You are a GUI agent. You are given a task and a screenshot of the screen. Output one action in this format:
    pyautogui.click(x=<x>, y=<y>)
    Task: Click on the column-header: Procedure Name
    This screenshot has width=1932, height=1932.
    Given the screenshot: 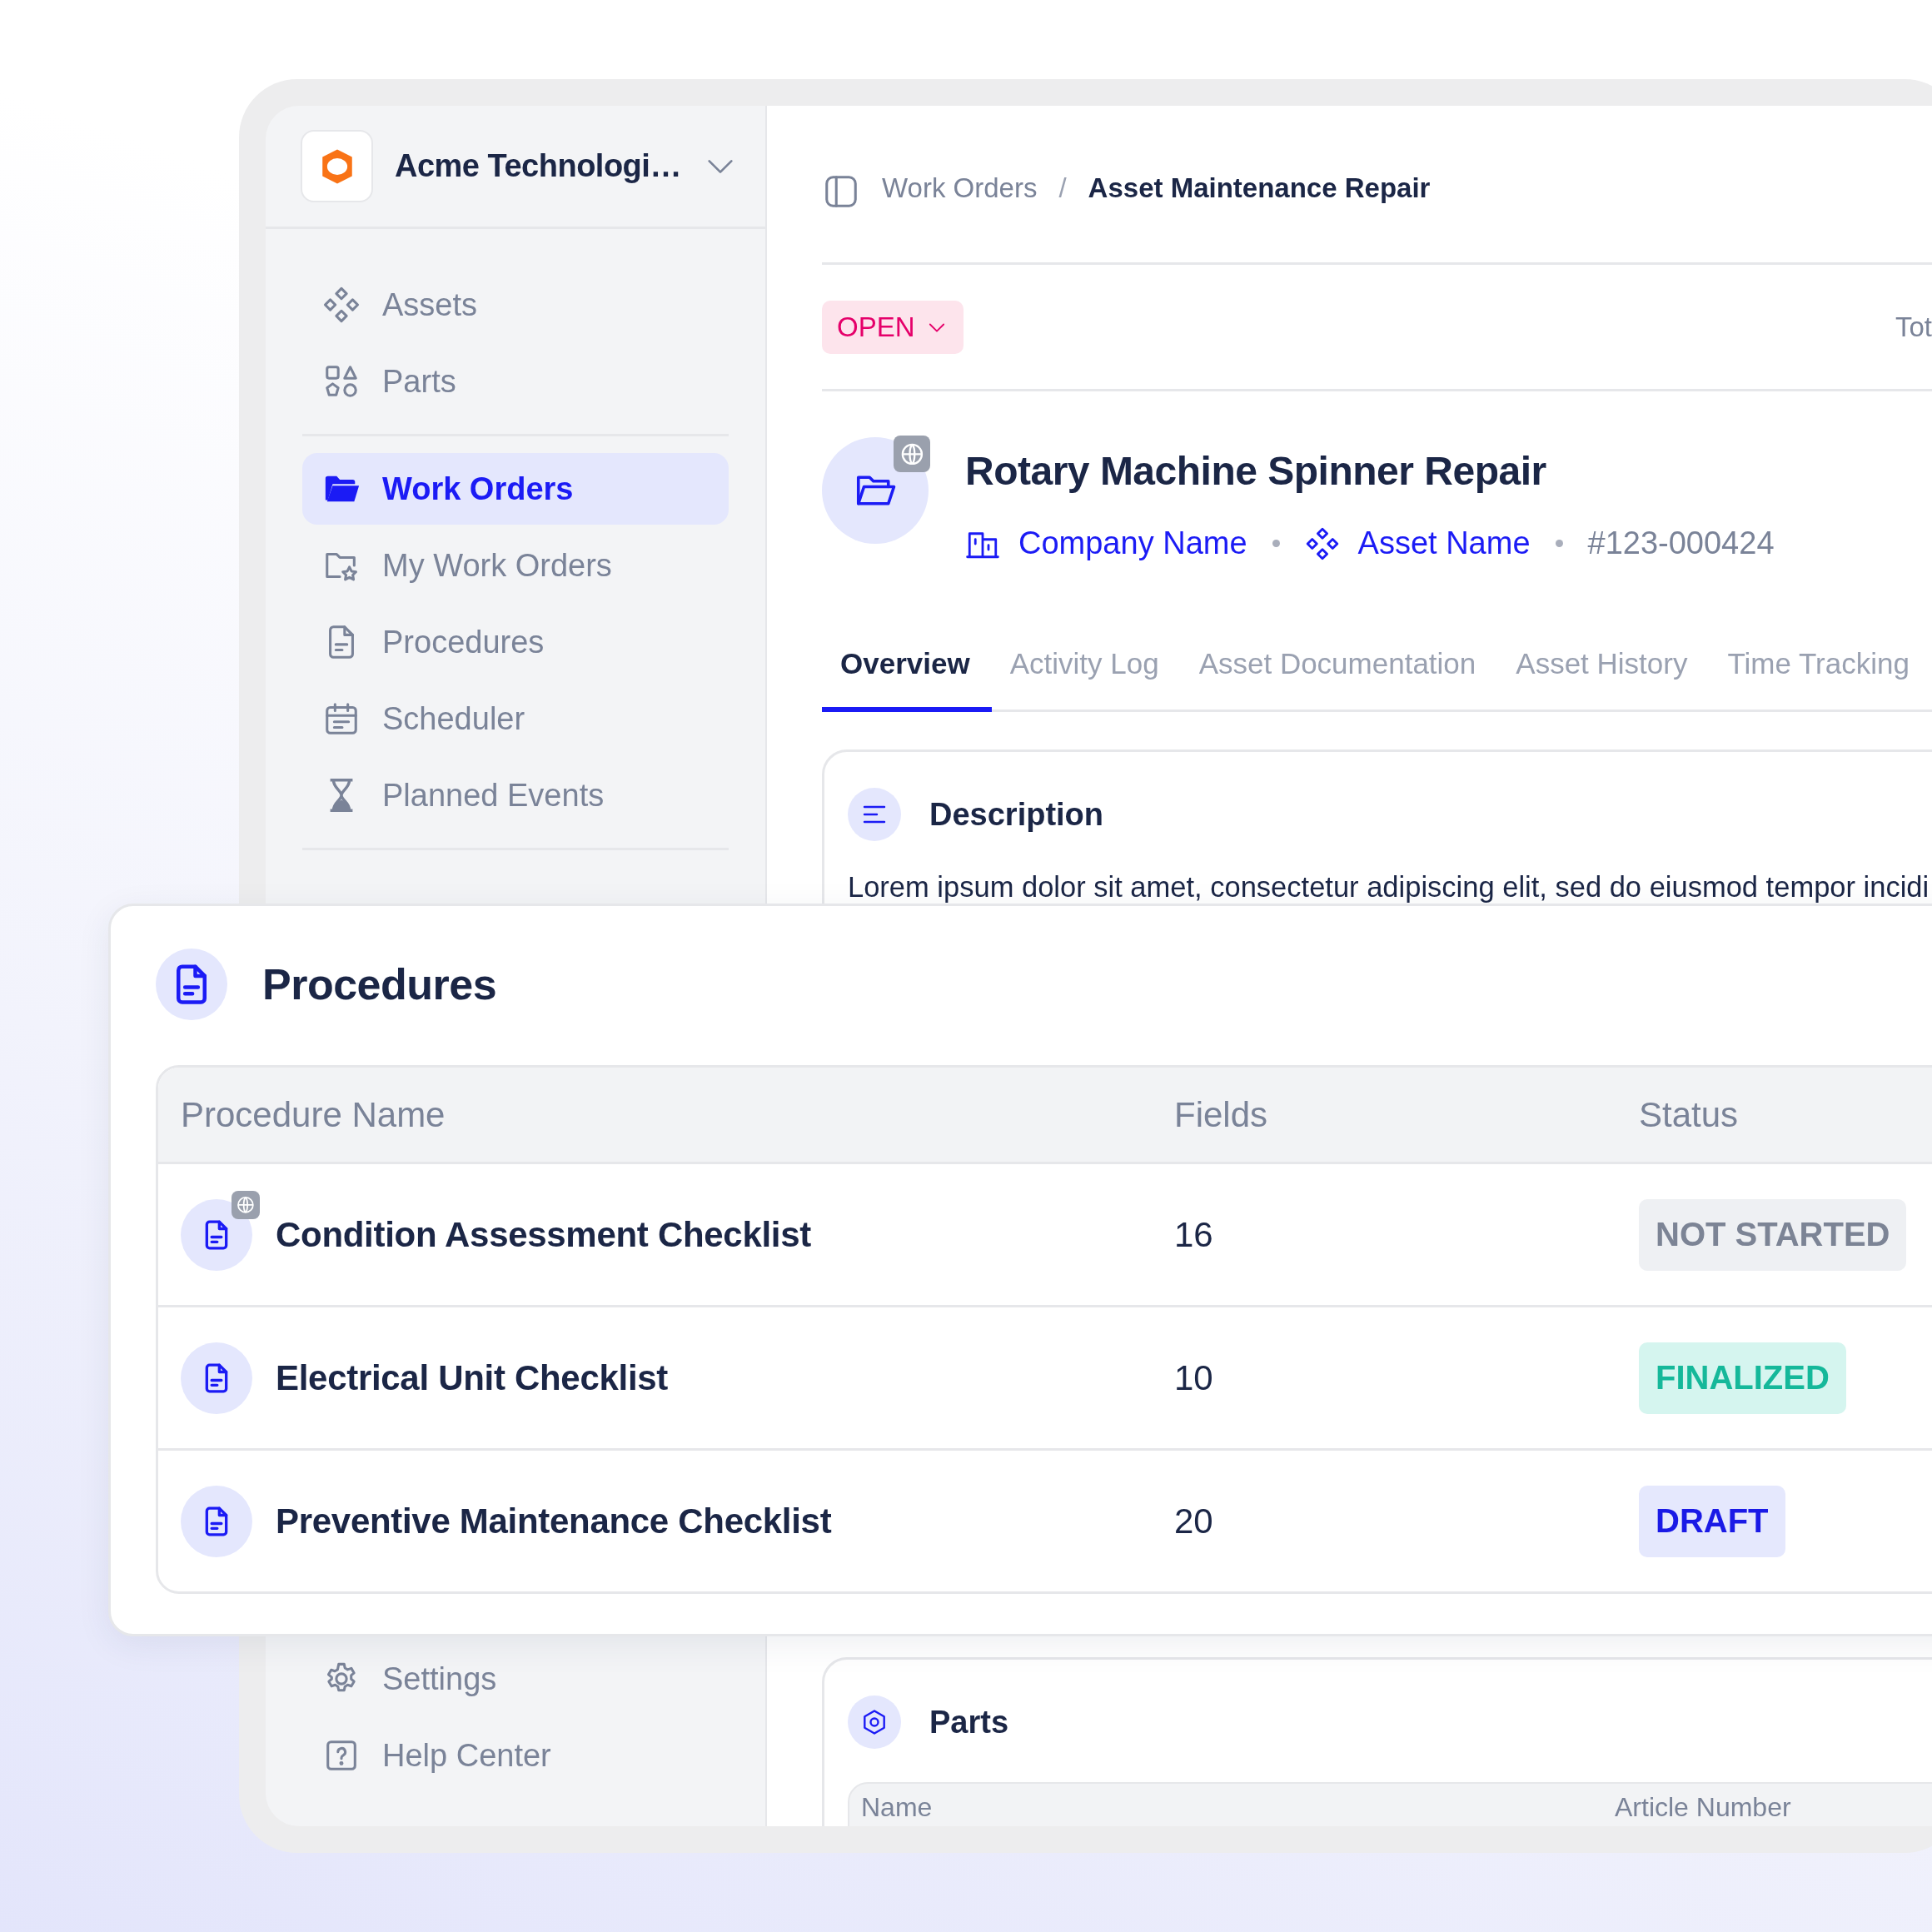 What is the action you would take?
    pyautogui.click(x=313, y=1114)
    